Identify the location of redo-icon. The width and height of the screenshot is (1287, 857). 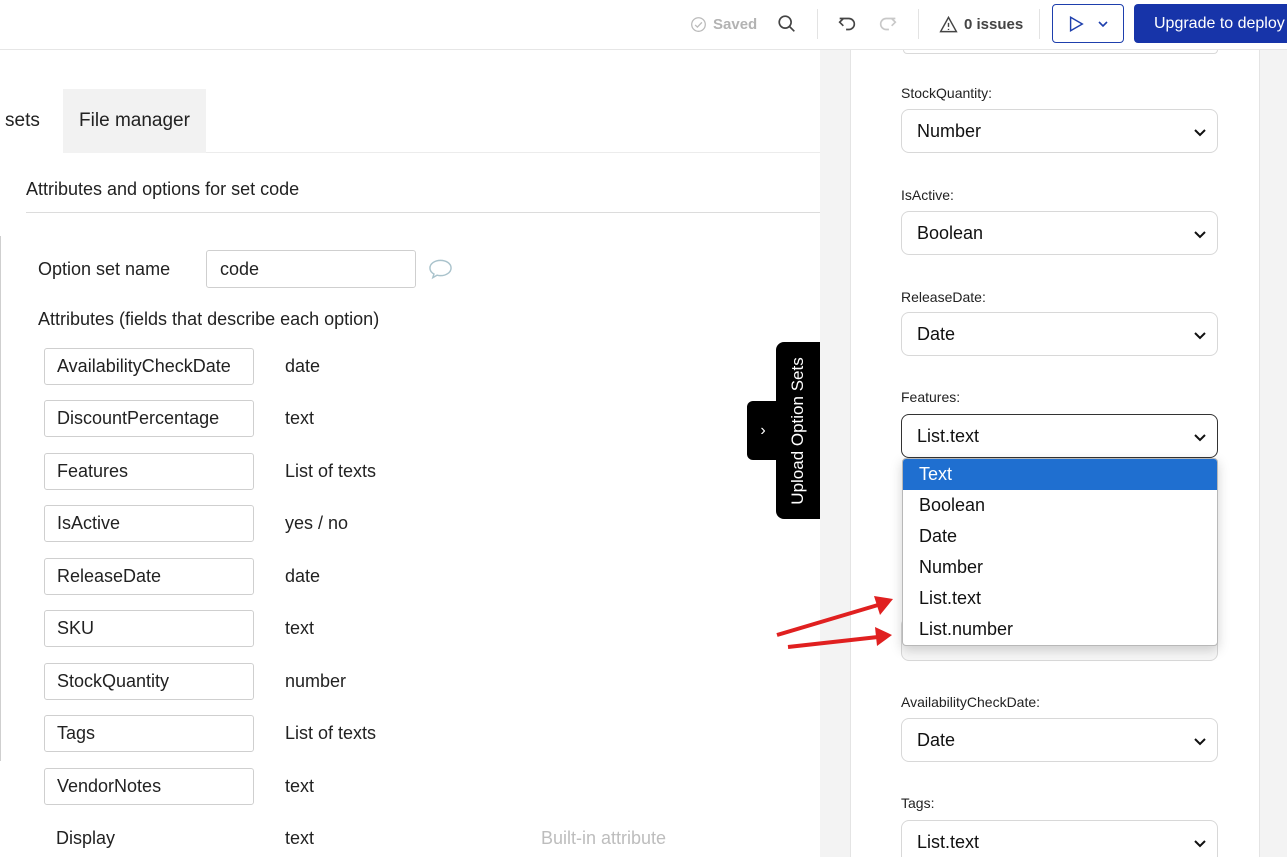
(888, 24).